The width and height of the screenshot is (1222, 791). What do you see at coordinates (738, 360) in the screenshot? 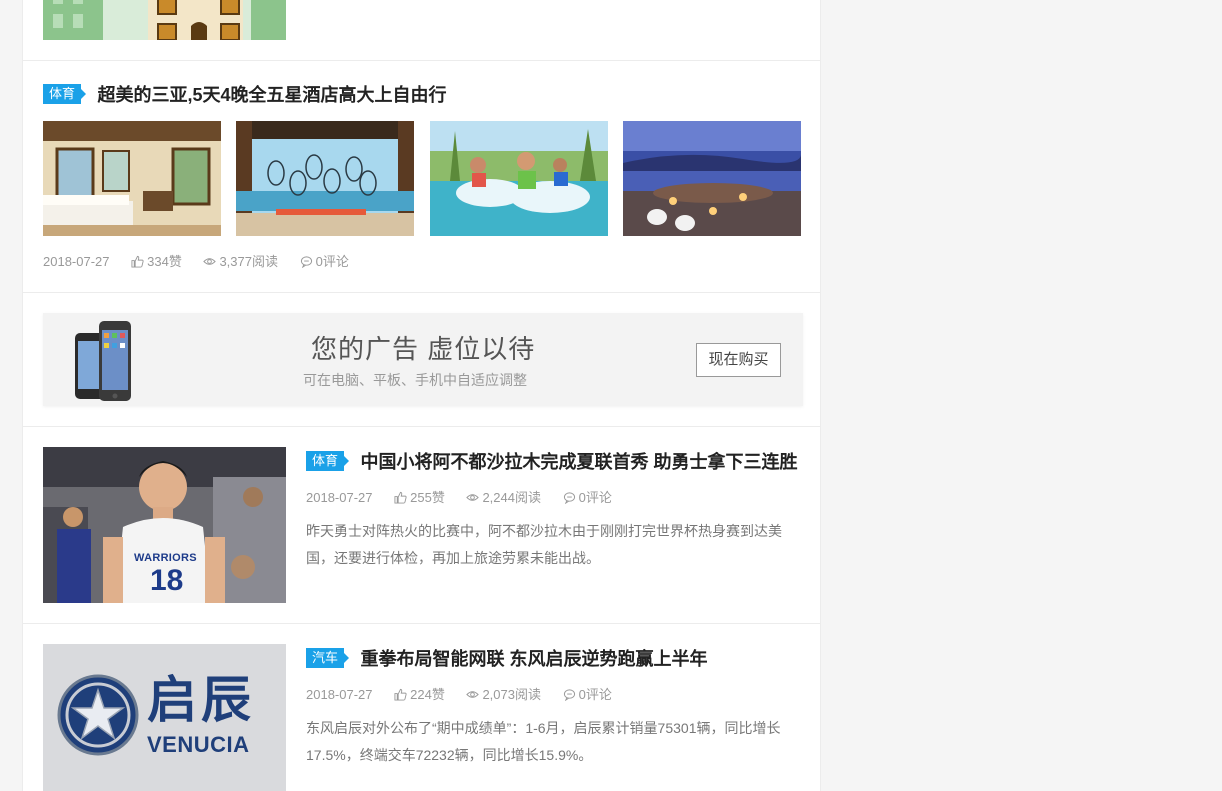
I see `buy-now-button: 现在购买` at bounding box center [738, 360].